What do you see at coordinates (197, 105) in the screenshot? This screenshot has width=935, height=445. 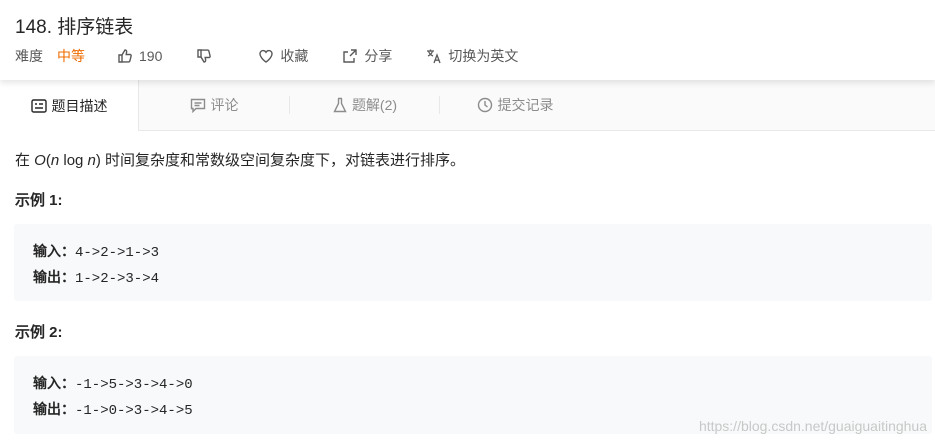 I see `comment-icon` at bounding box center [197, 105].